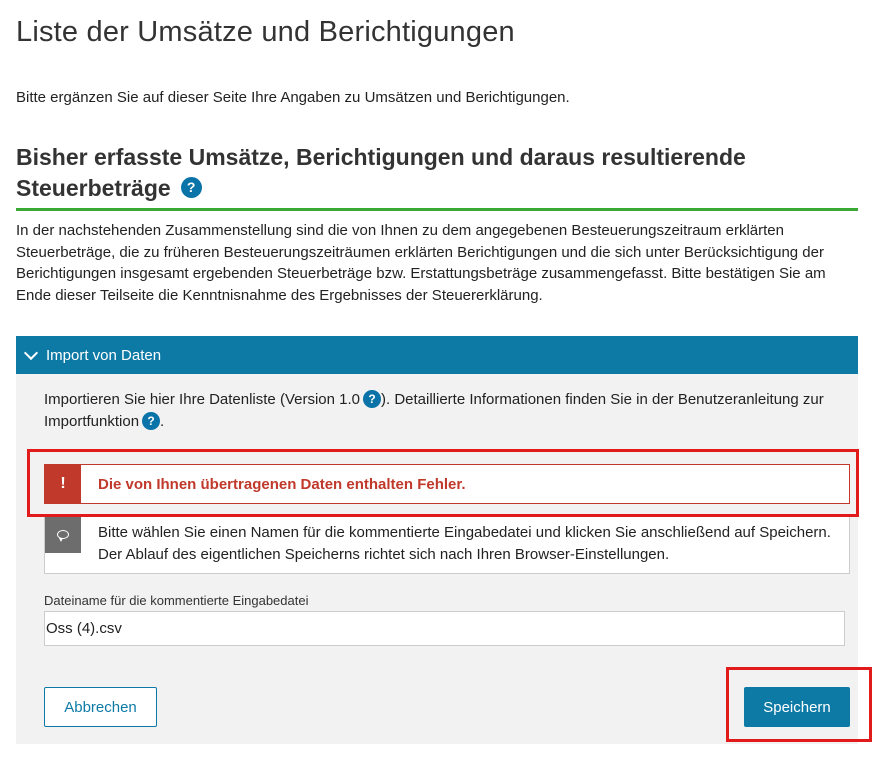  What do you see at coordinates (63, 484) in the screenshot?
I see `exclamation-icon: !` at bounding box center [63, 484].